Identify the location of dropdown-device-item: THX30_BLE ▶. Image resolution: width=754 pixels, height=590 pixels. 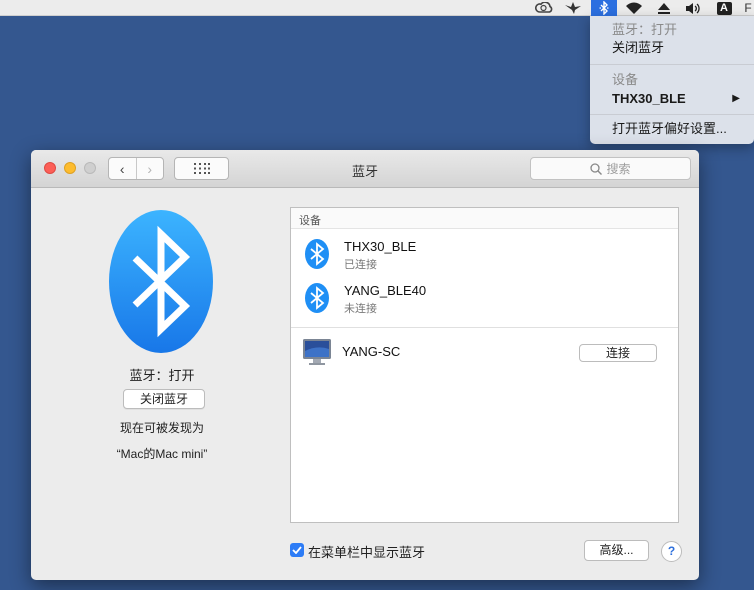
(680, 99).